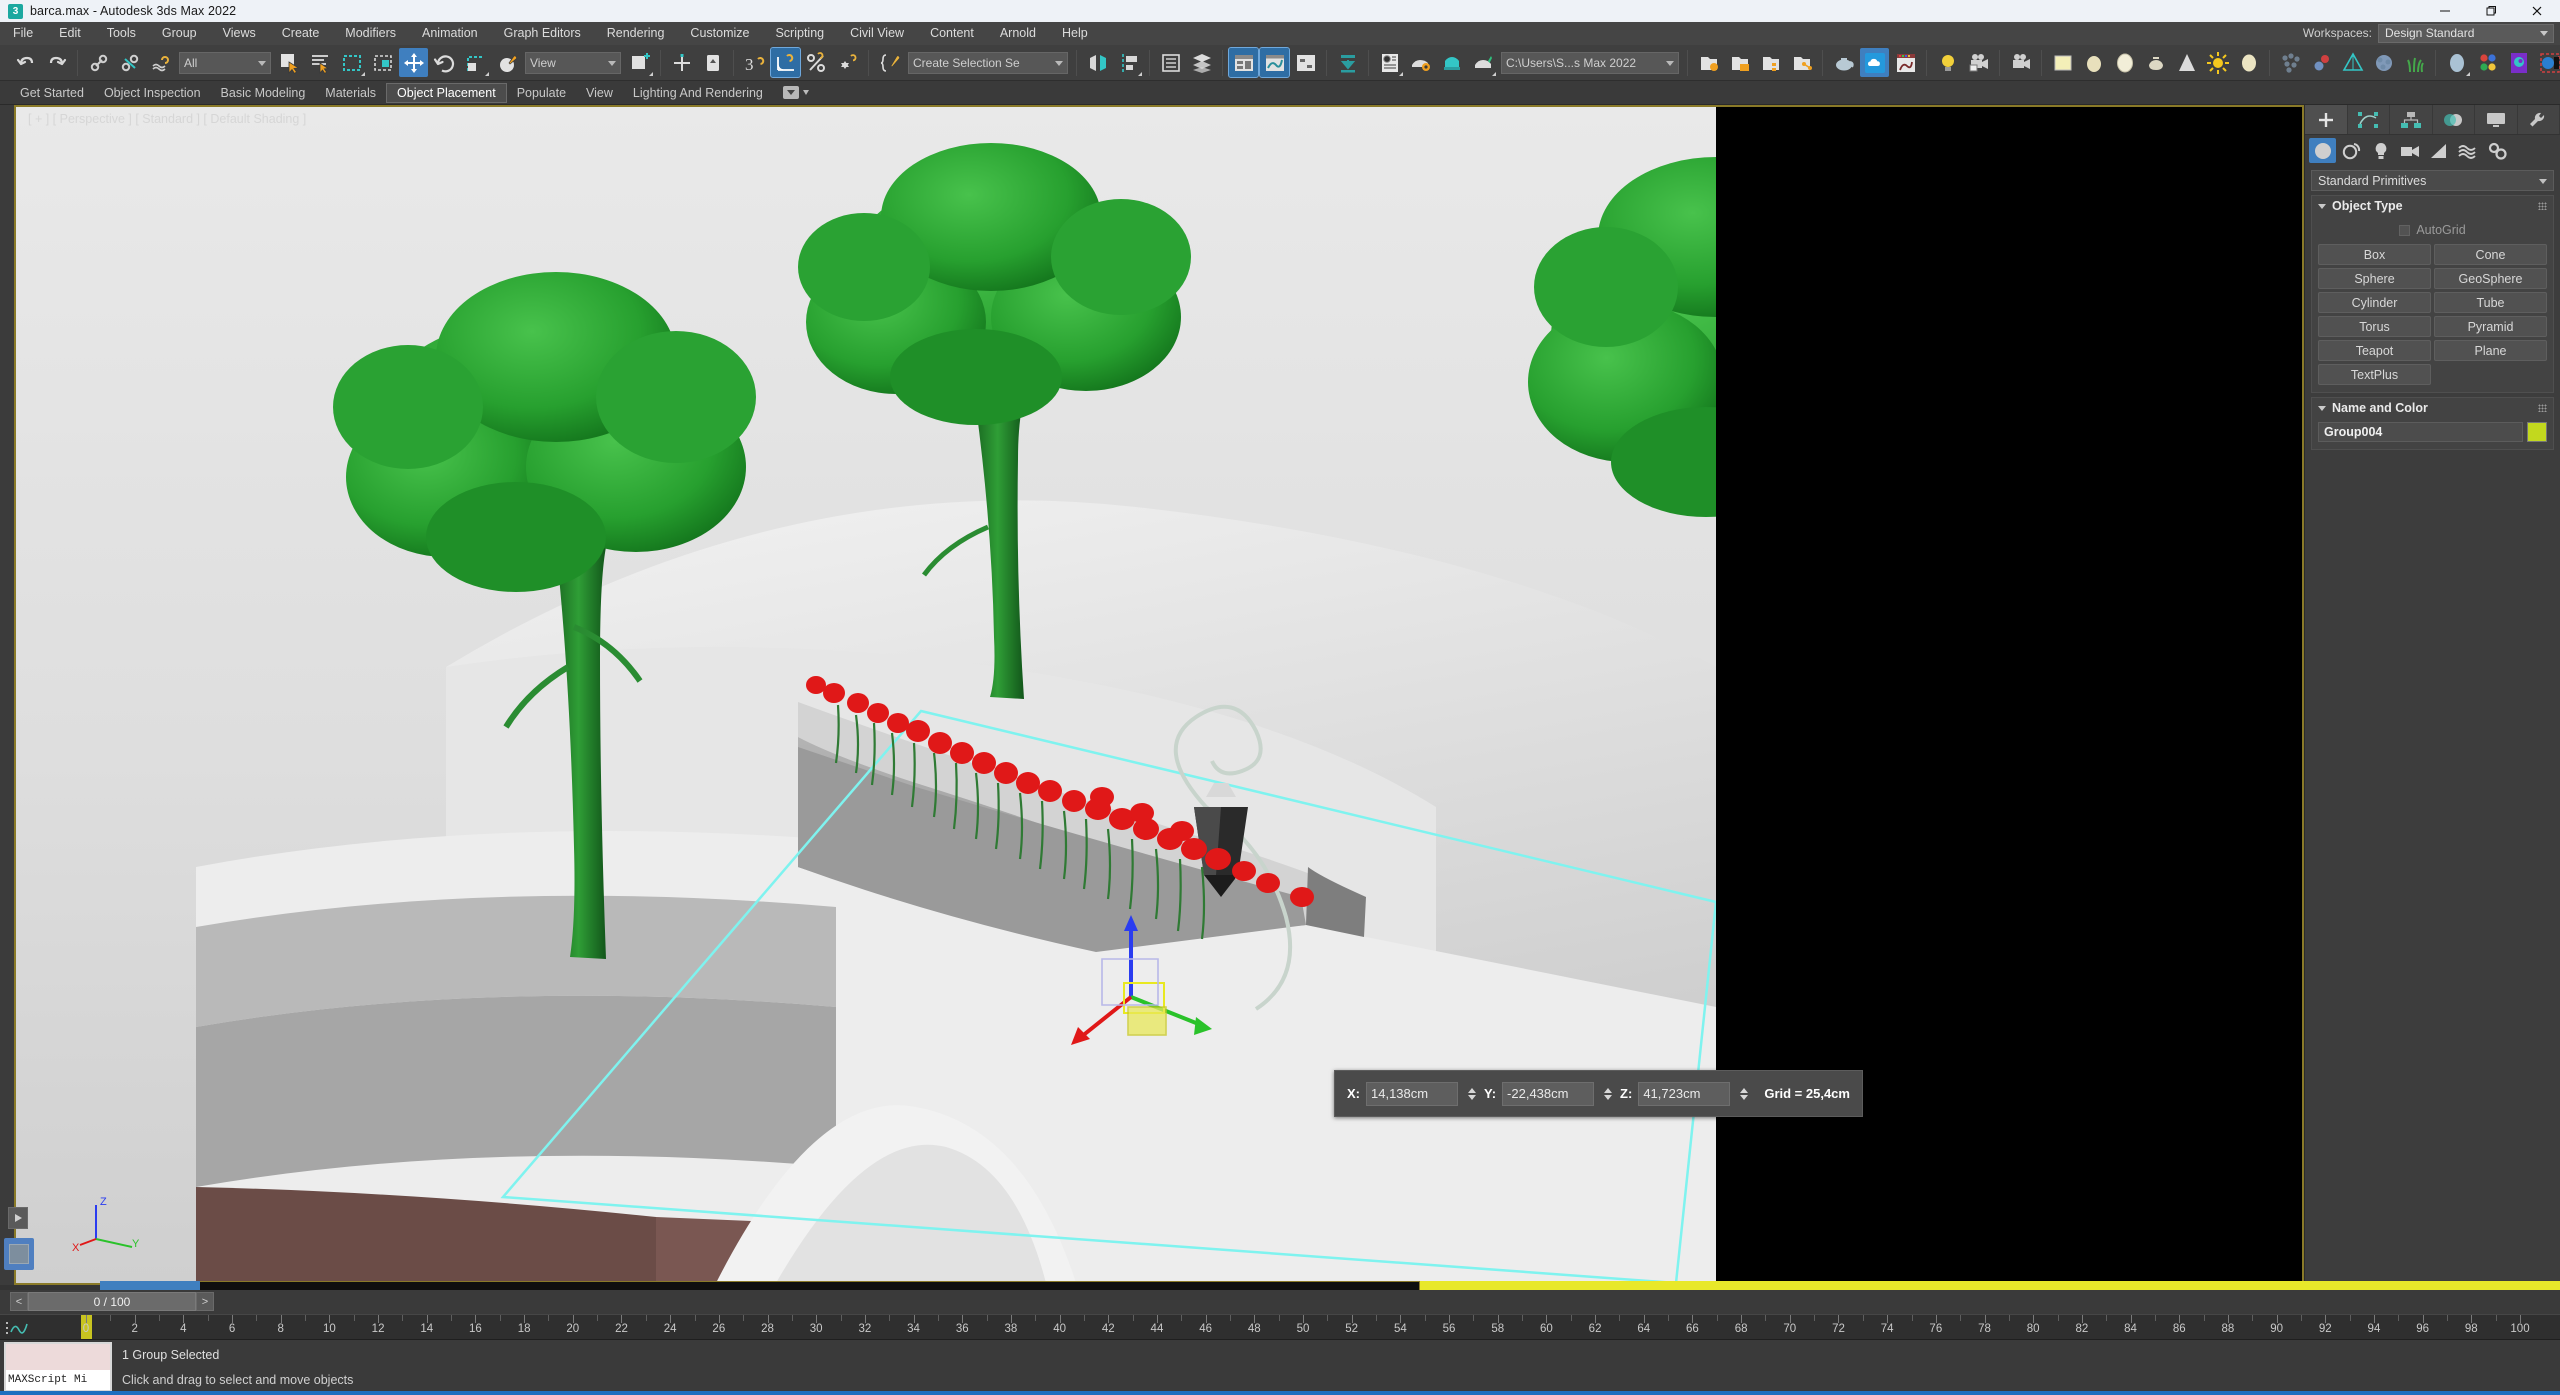  What do you see at coordinates (56, 62) in the screenshot?
I see `redo-icon` at bounding box center [56, 62].